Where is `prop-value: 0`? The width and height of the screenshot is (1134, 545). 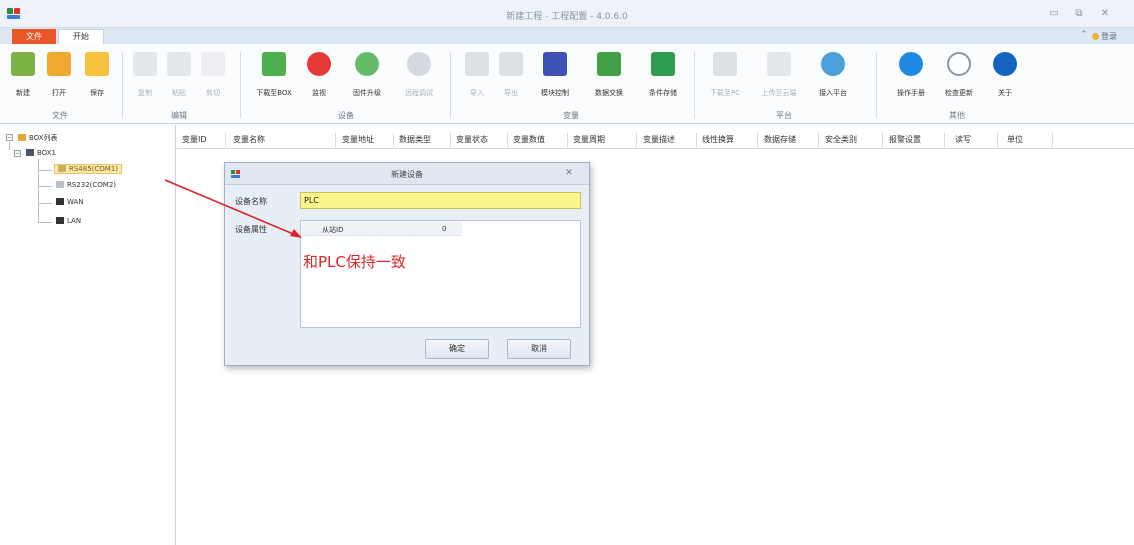 prop-value: 0 is located at coordinates (444, 229).